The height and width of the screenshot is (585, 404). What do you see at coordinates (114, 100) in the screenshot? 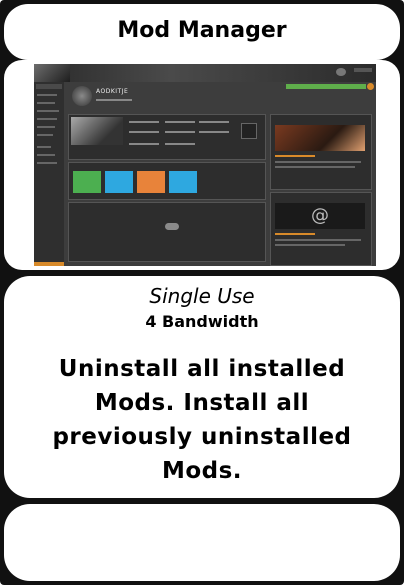
I see `game-subtitle` at bounding box center [114, 100].